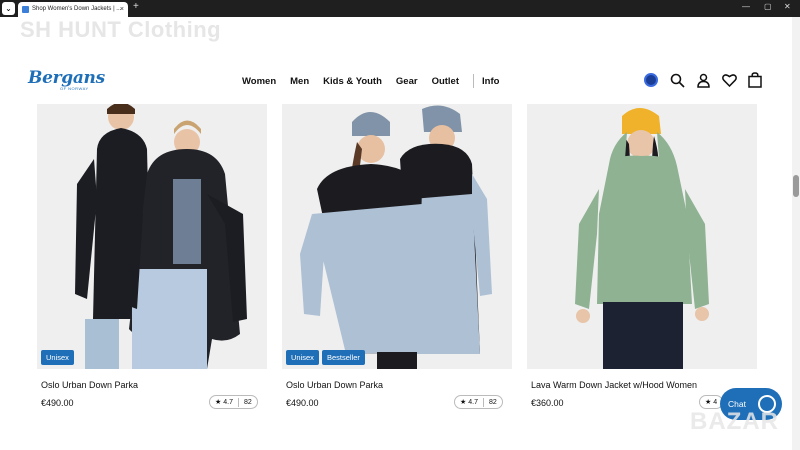 This screenshot has width=800, height=450. Describe the element at coordinates (445, 81) in the screenshot. I see `nav-outlet: Outlet` at that location.